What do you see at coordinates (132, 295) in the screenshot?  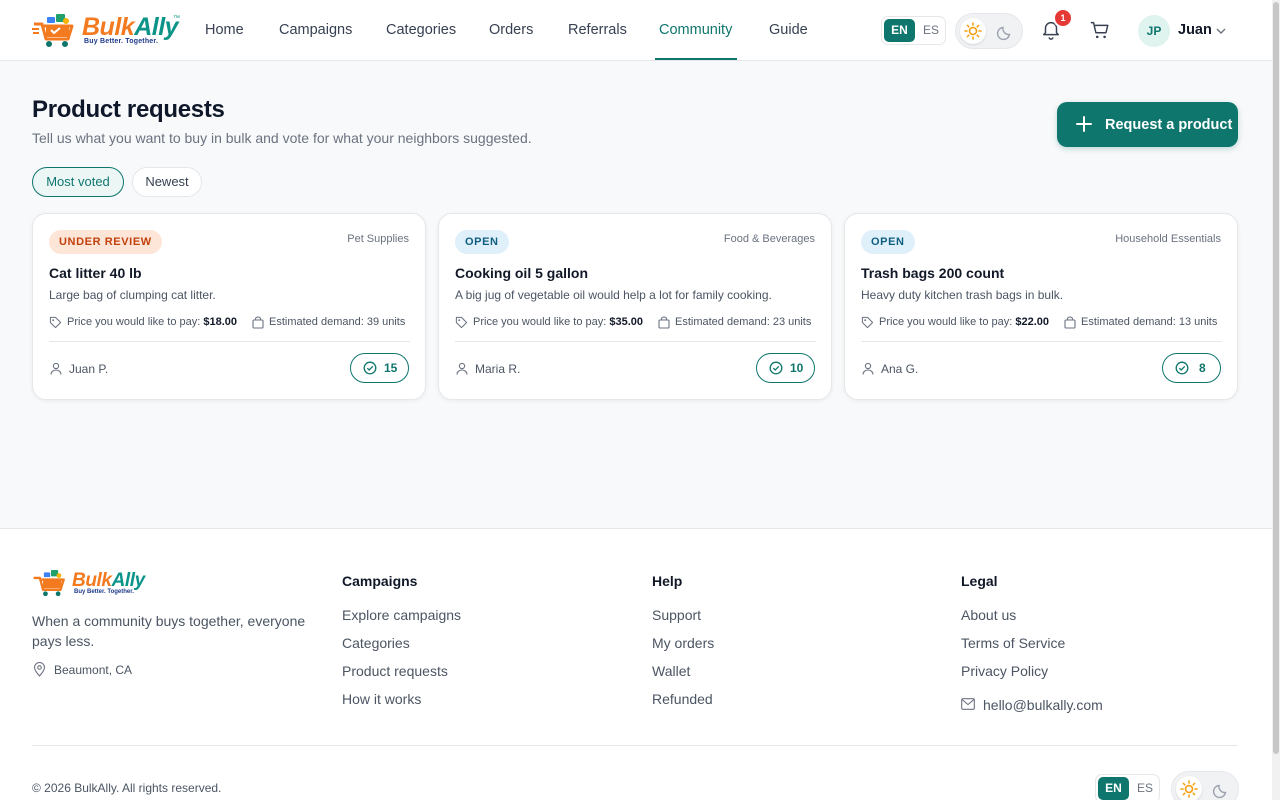 I see `request-description: Large bag of clumping cat litter.` at bounding box center [132, 295].